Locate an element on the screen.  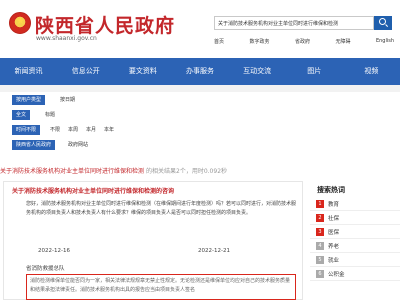
filter-tag-time: 时间不限 is located at coordinates (26, 130).